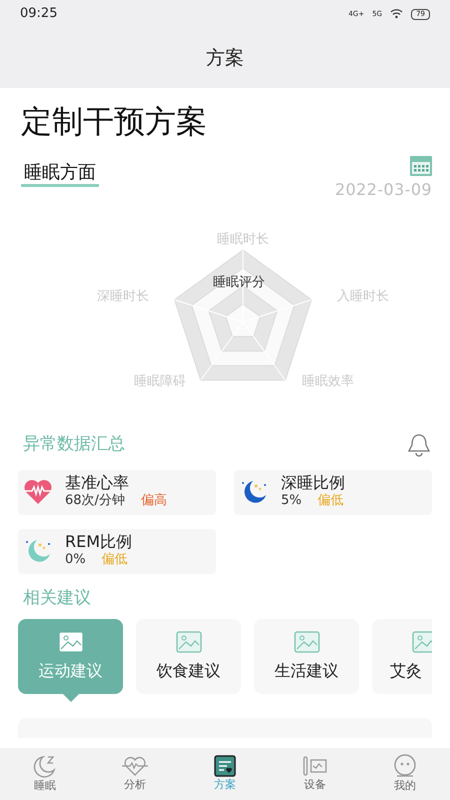 Image resolution: width=450 pixels, height=800 pixels. I want to click on abnormal-data-card: 基准心率 68次/分钟 偏高, so click(117, 492).